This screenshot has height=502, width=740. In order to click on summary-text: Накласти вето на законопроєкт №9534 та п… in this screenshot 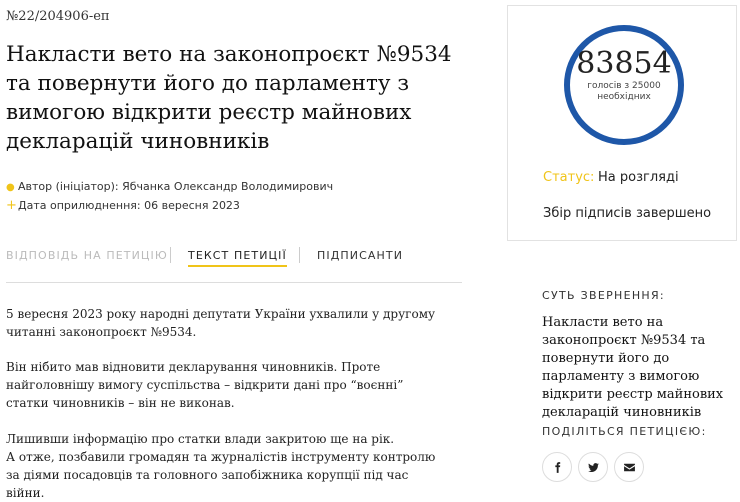, I will do `click(633, 367)`.